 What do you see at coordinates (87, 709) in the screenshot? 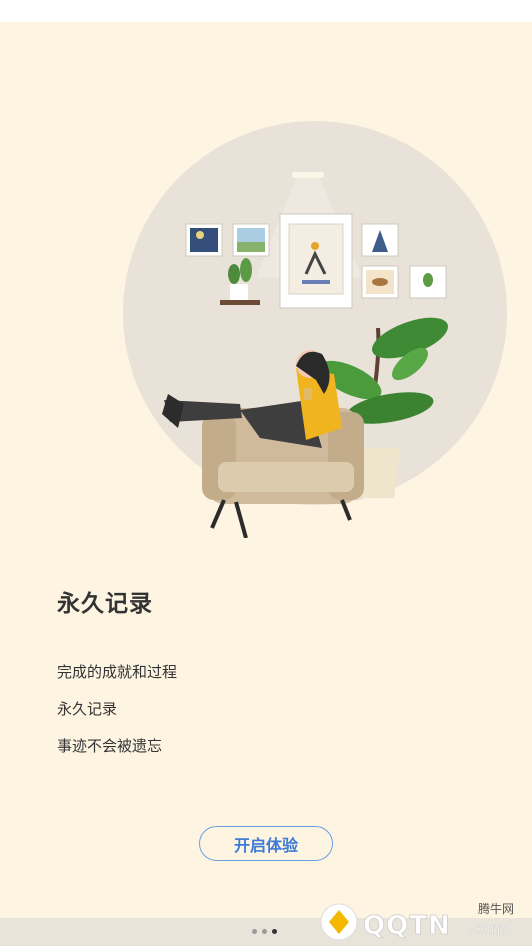
I see `description-line-2: 永久记录` at bounding box center [87, 709].